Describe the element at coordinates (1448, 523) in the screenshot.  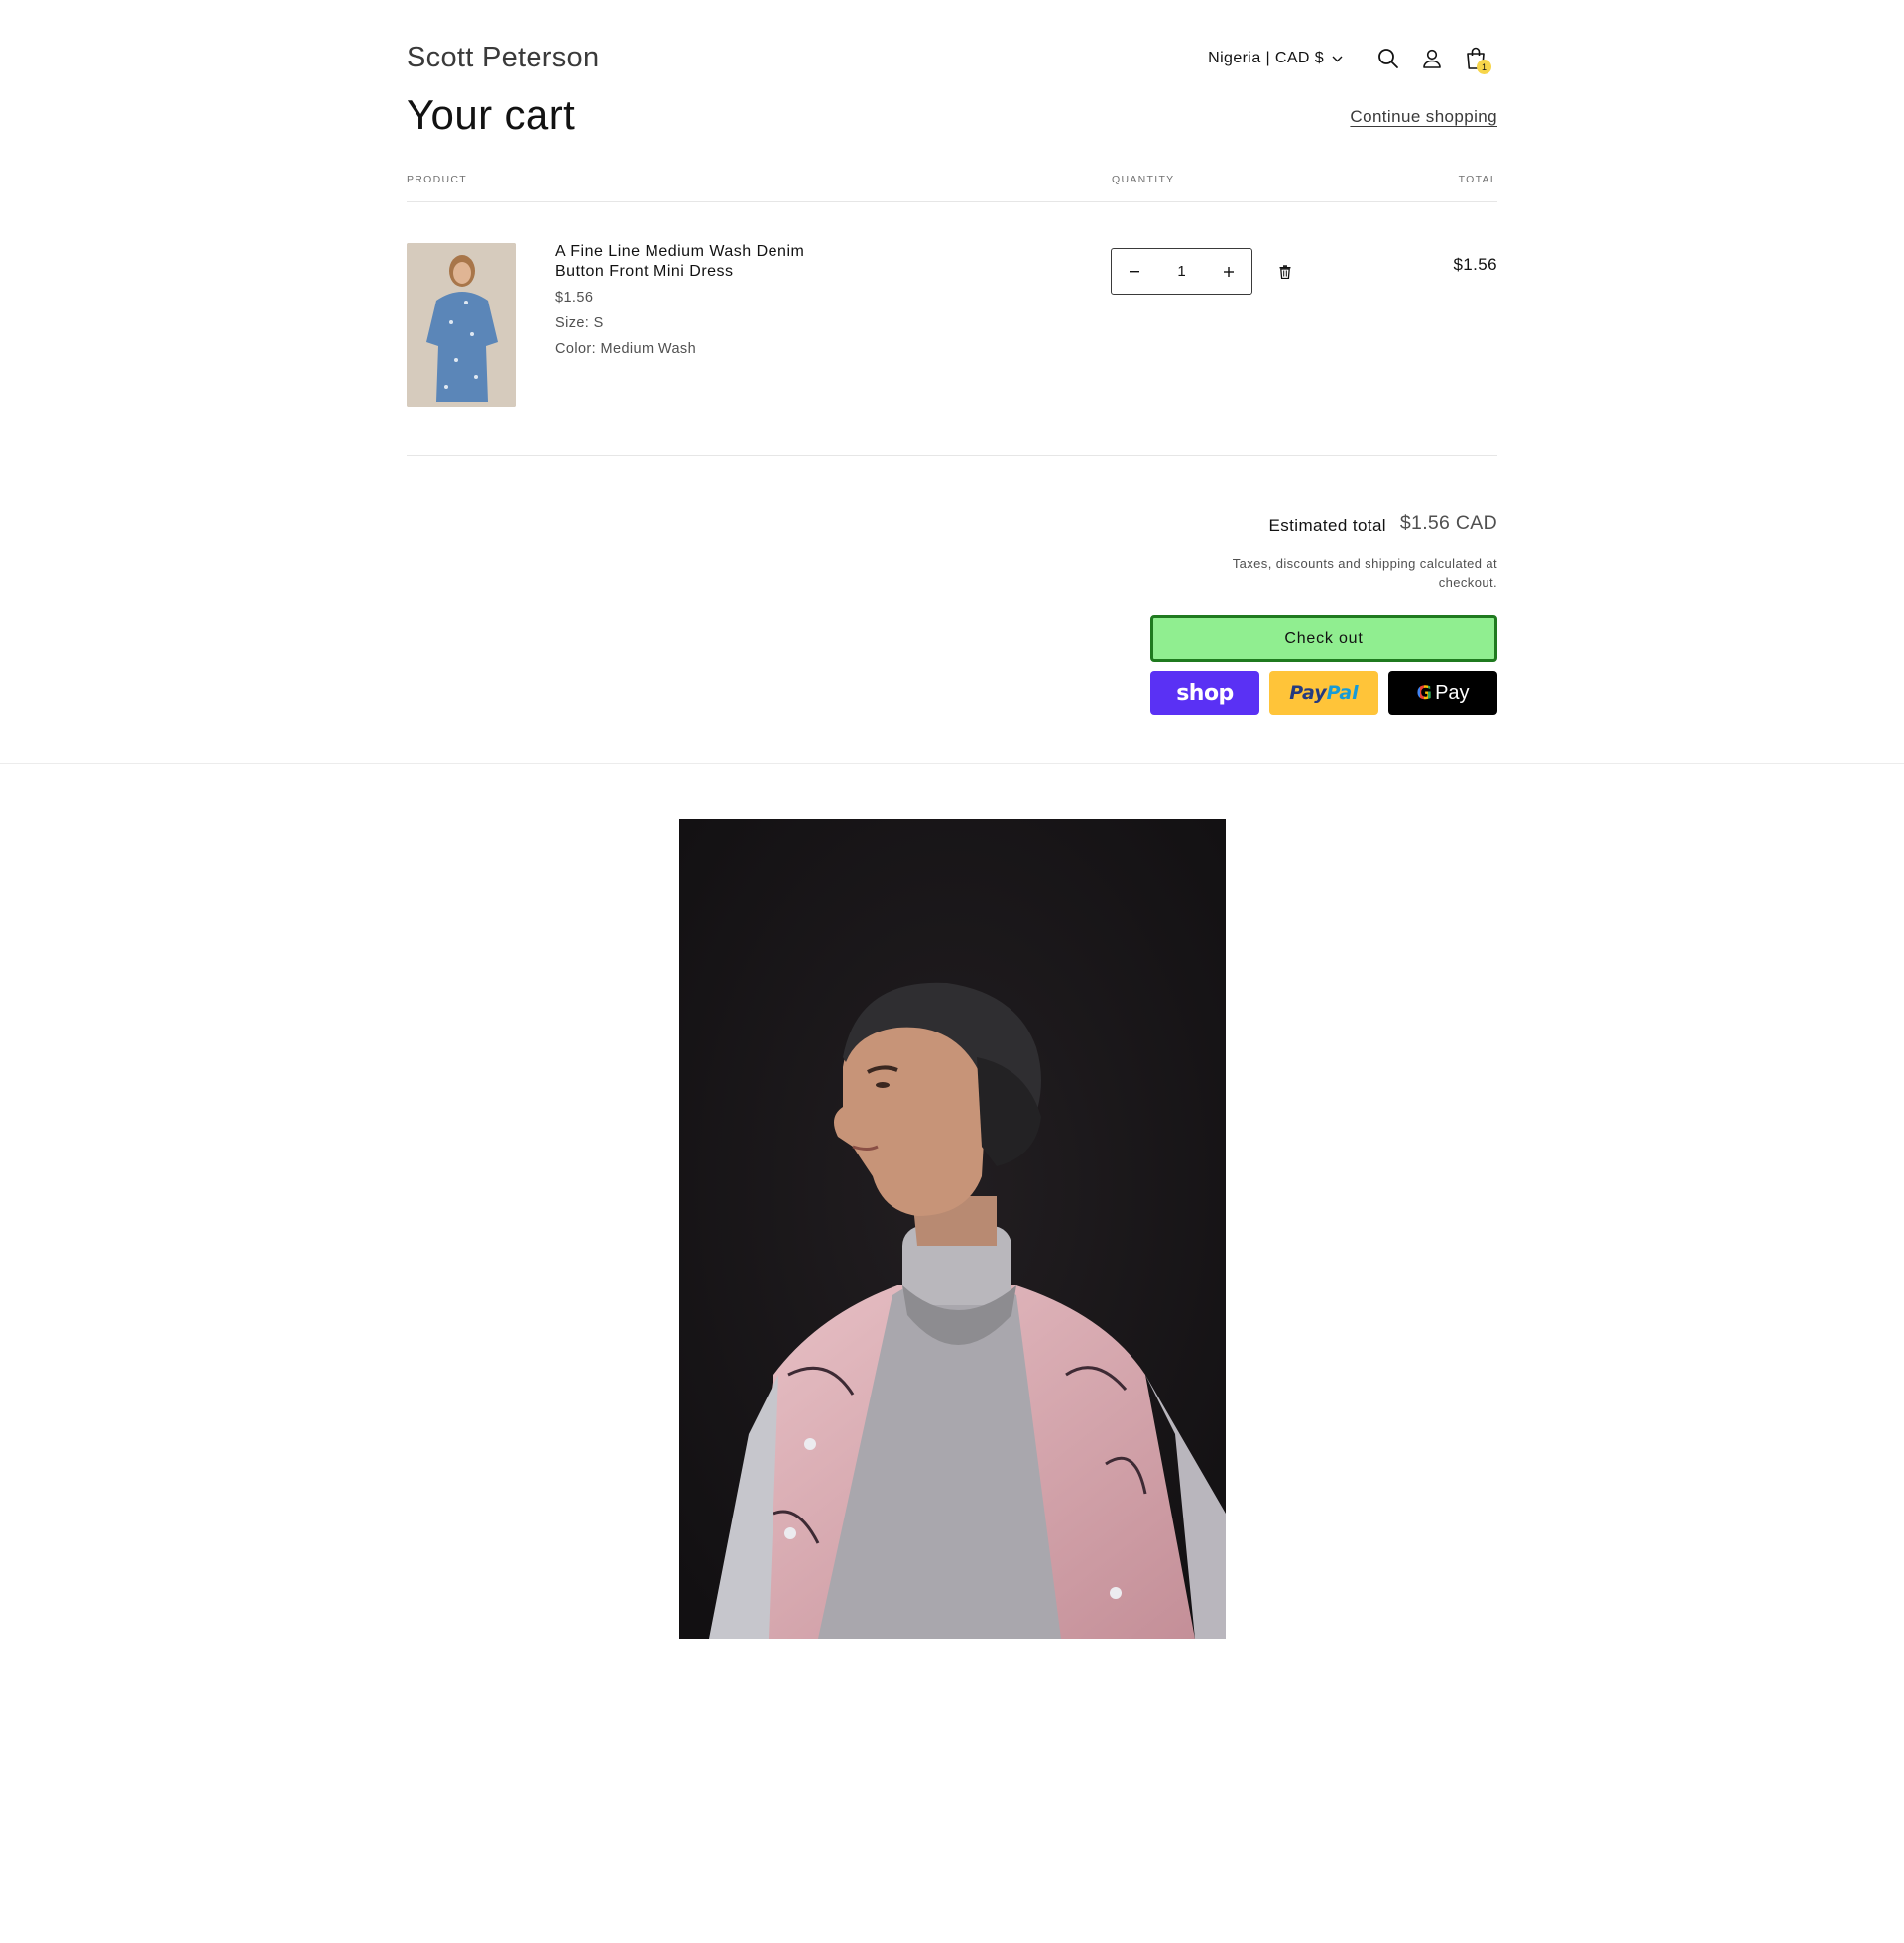
I see `estimated-total-value: $1.56 CAD` at that location.